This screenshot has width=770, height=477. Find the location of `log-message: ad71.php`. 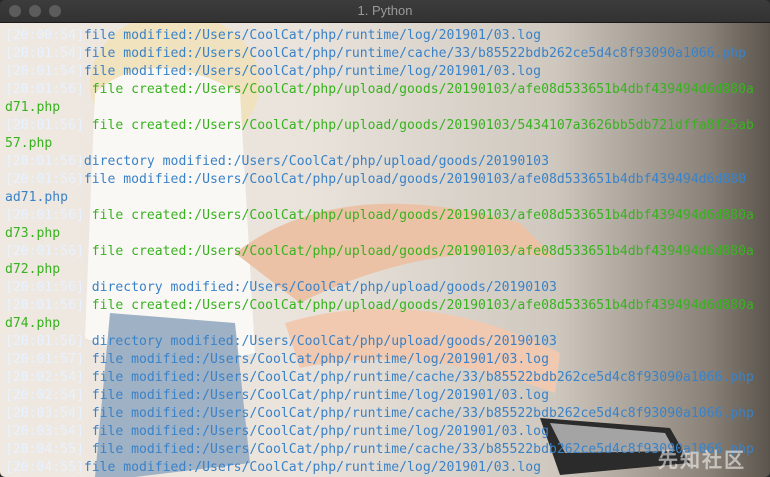

log-message: ad71.php is located at coordinates (37, 197).